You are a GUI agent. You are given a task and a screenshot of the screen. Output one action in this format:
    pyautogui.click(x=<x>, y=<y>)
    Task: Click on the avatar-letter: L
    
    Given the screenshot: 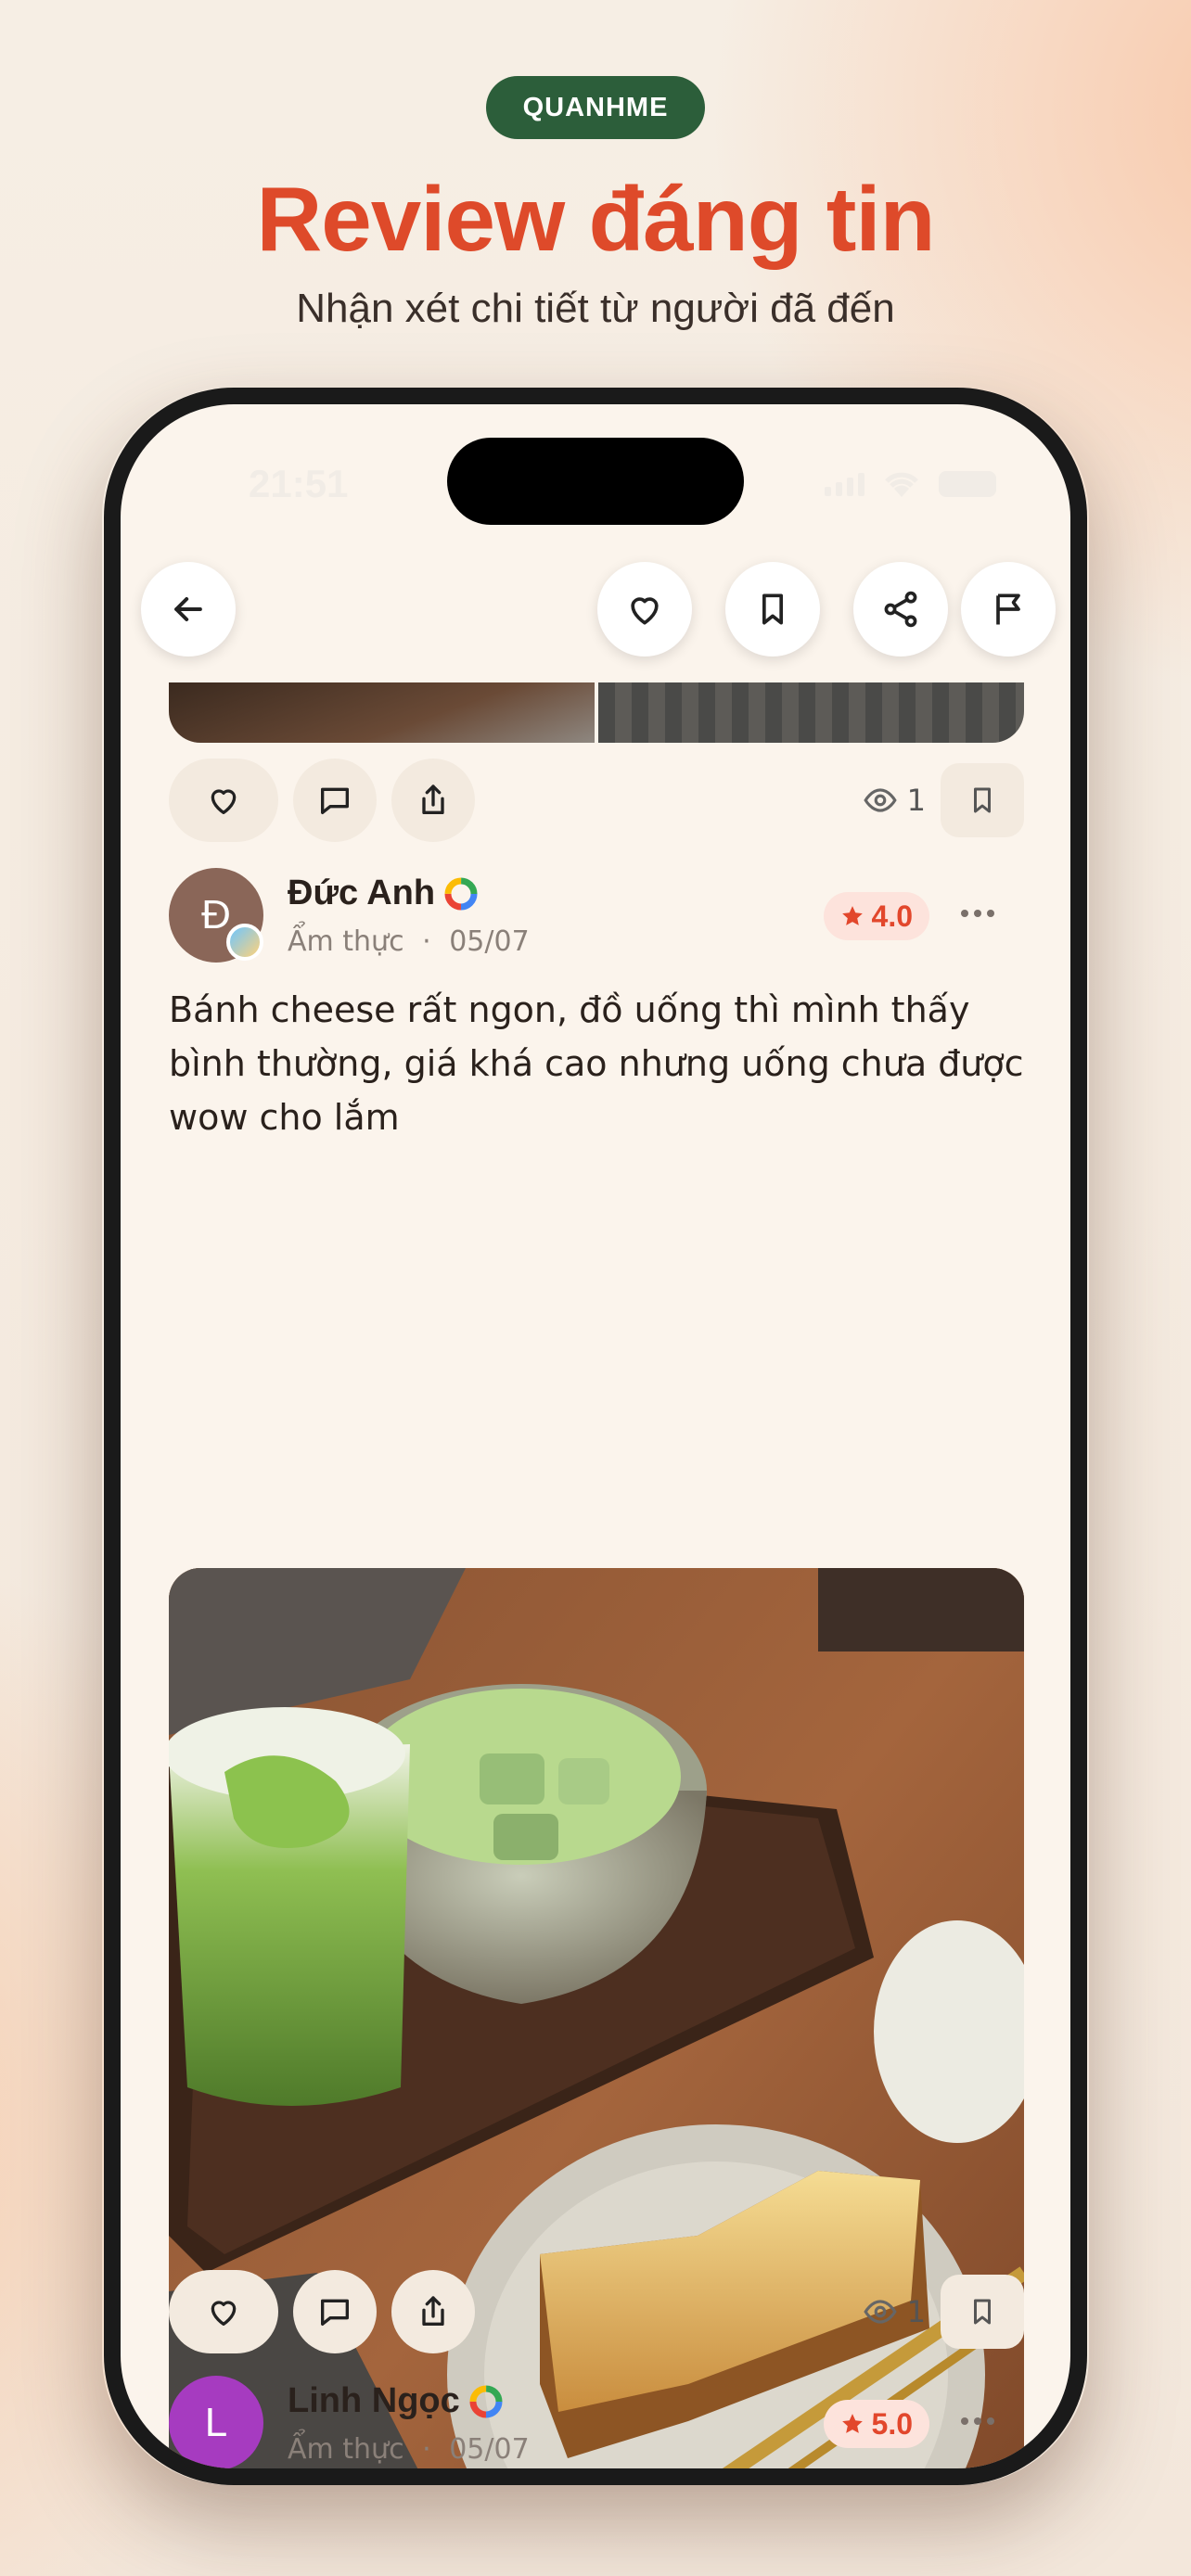 What is the action you would take?
    pyautogui.click(x=216, y=2422)
    